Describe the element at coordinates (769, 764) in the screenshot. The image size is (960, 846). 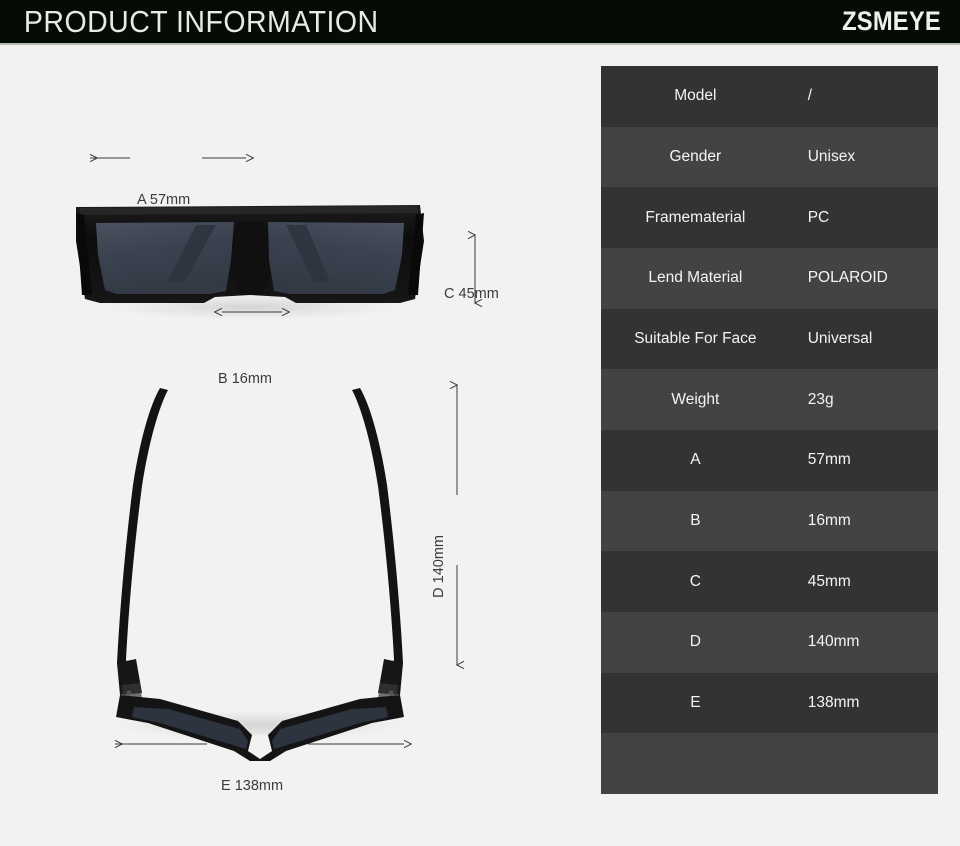
I see `spec-row` at that location.